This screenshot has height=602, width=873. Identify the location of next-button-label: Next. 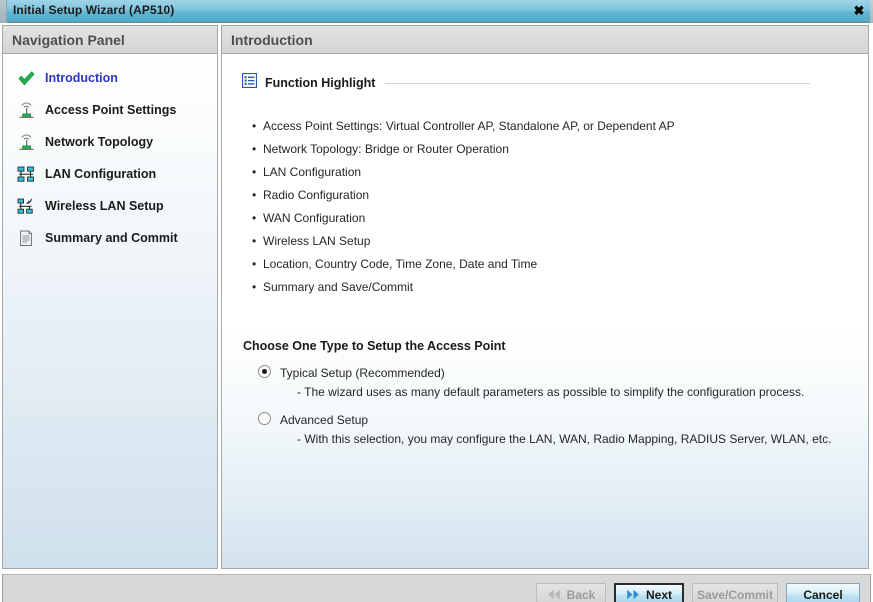
(659, 594).